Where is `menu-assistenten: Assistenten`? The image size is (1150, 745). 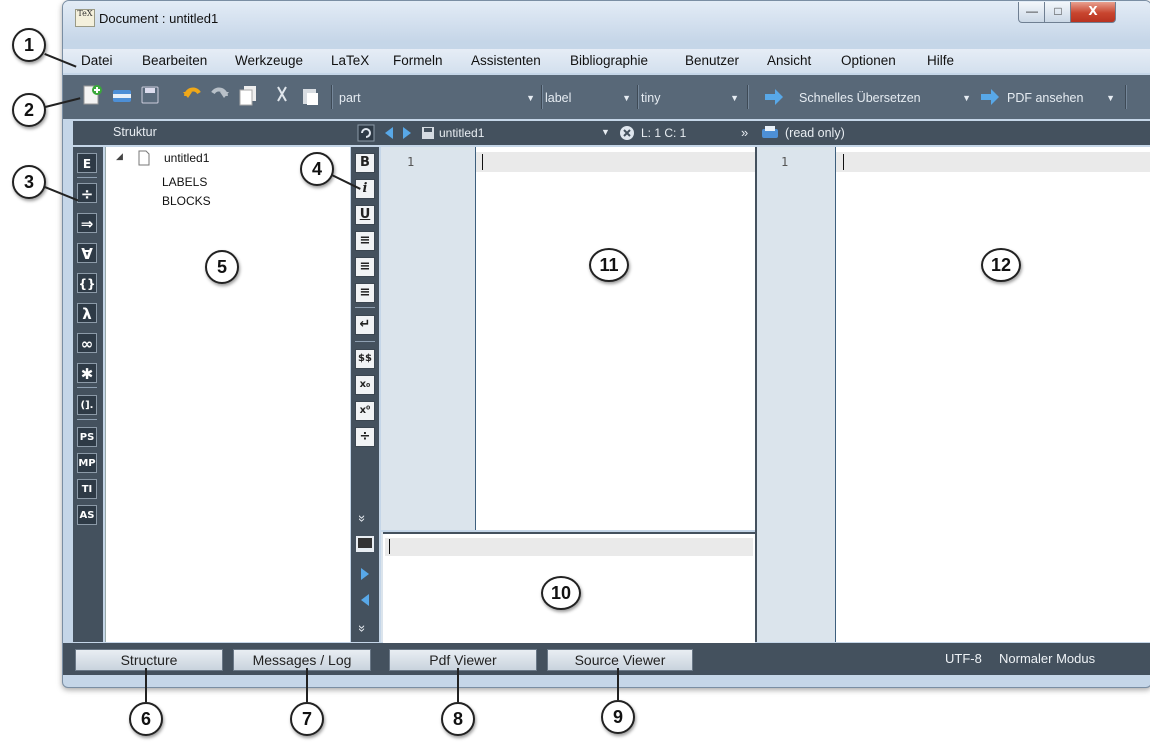 menu-assistenten: Assistenten is located at coordinates (506, 60).